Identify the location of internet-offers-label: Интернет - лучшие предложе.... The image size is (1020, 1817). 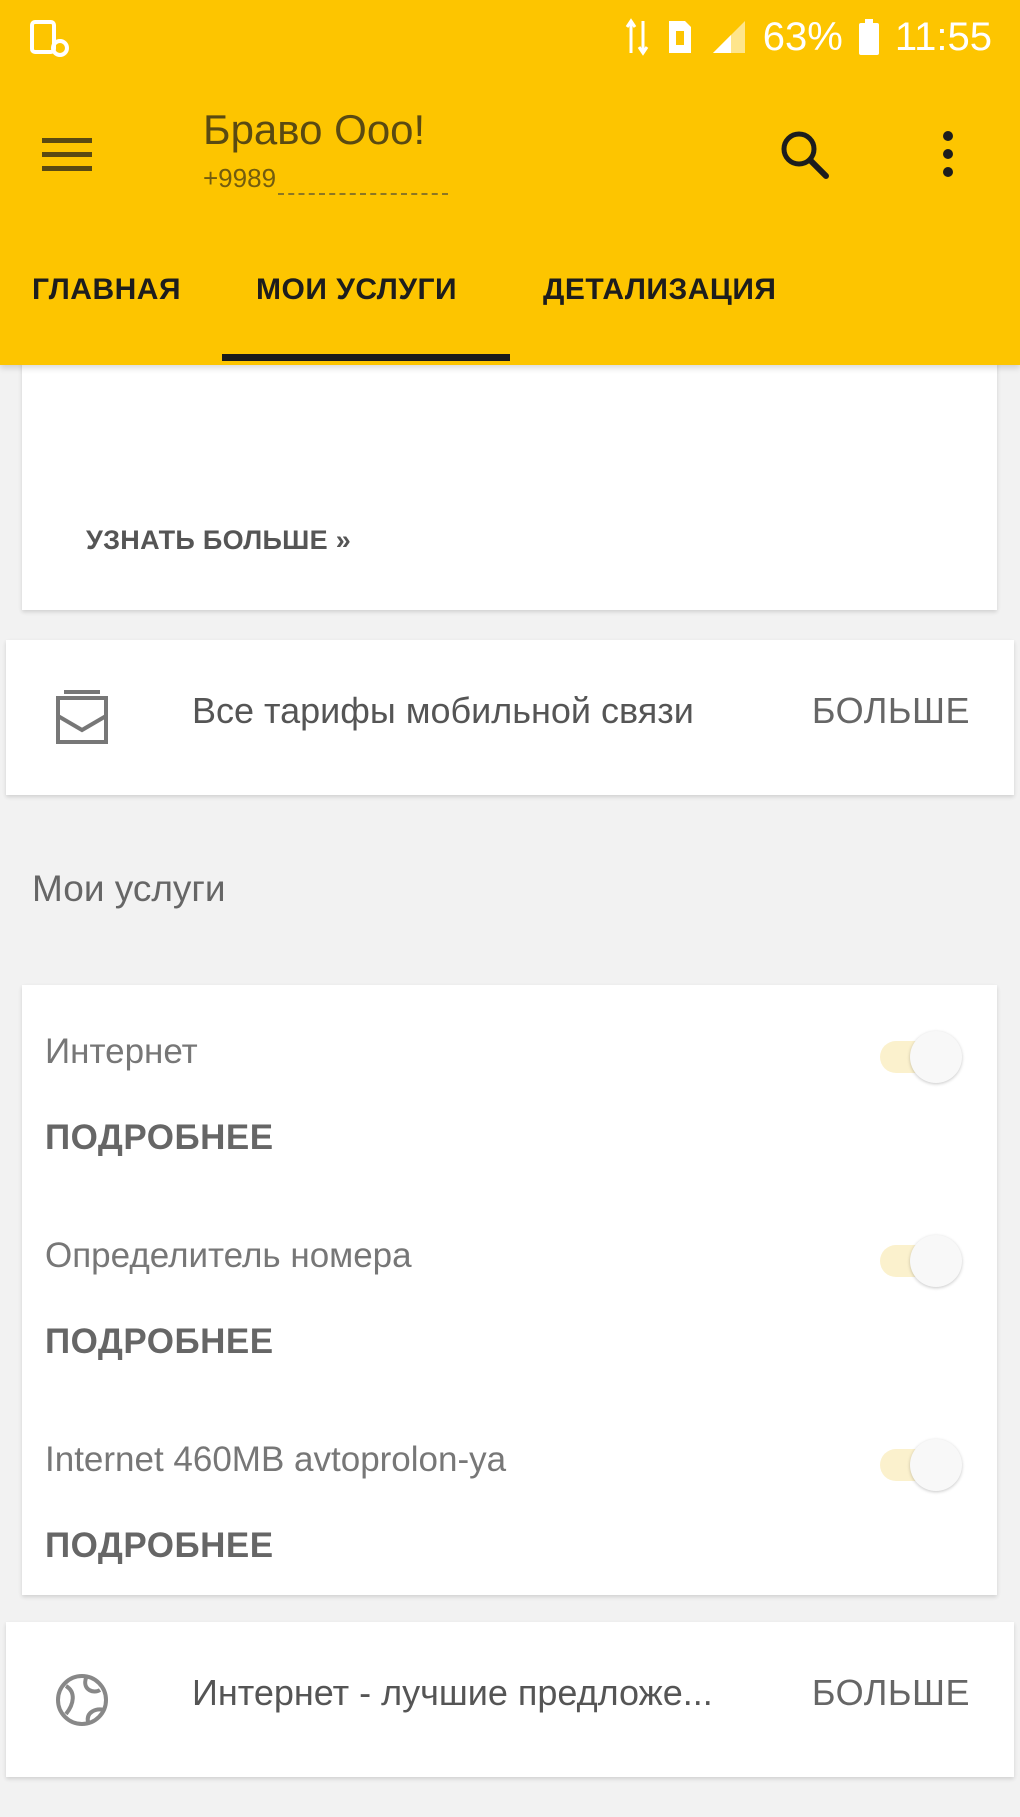
(452, 1692).